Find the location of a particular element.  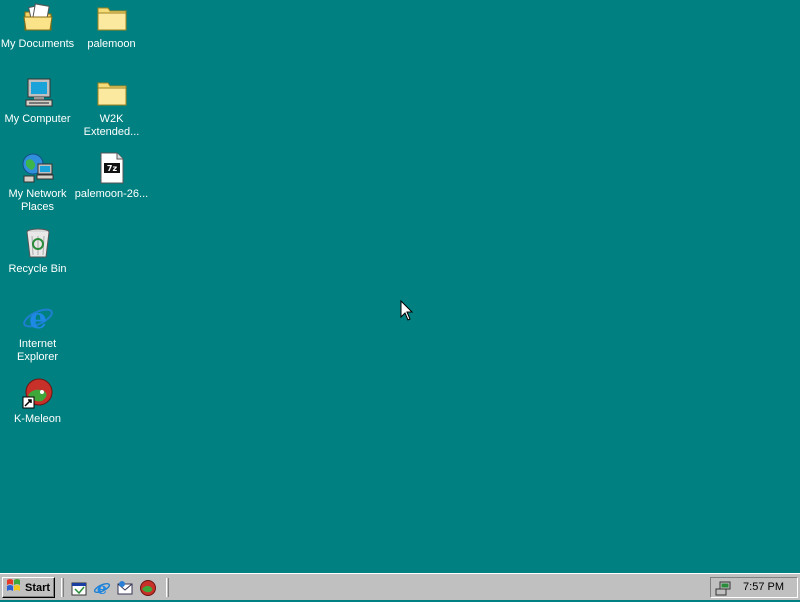

desktop-icon-label-line2: Places is located at coordinates (37, 207).